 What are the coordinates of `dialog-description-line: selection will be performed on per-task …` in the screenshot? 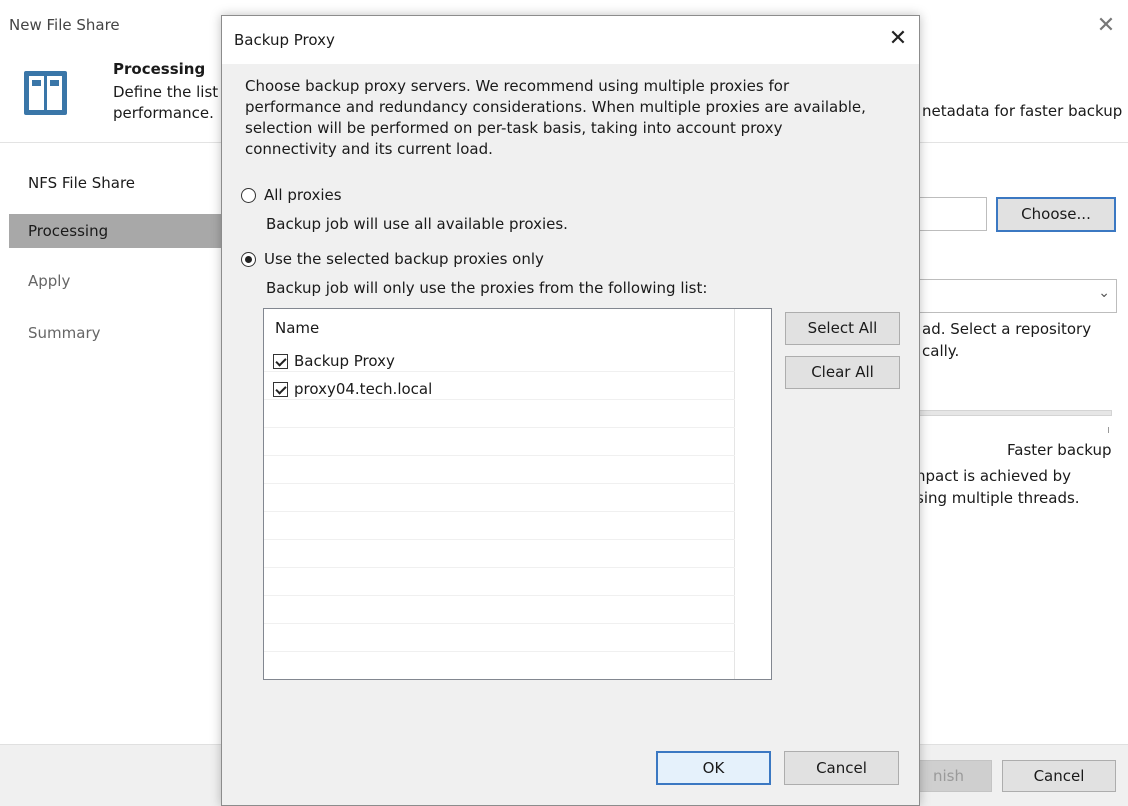 It's located at (514, 128).